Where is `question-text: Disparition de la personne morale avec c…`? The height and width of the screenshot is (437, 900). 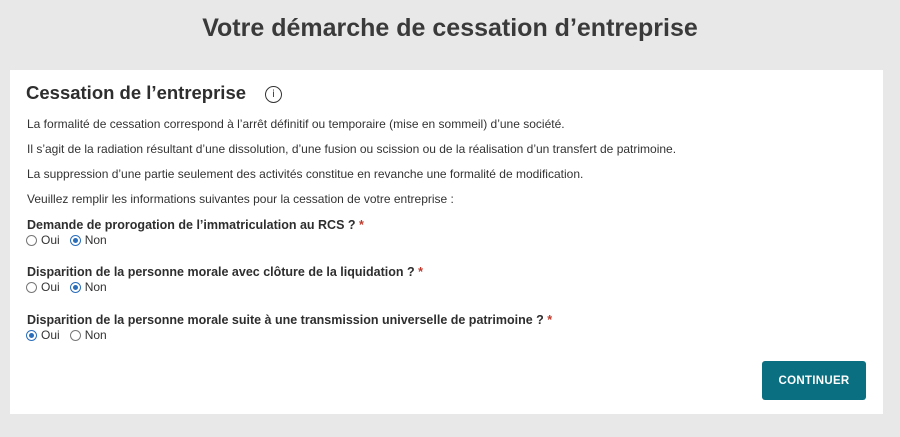 question-text: Disparition de la personne morale avec c… is located at coordinates (221, 272).